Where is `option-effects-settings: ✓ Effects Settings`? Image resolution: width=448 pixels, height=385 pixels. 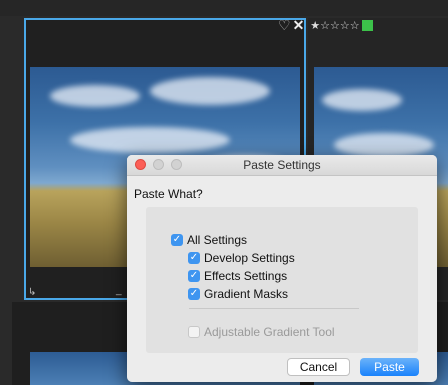
option-effects-settings: ✓ Effects Settings is located at coordinates (237, 276).